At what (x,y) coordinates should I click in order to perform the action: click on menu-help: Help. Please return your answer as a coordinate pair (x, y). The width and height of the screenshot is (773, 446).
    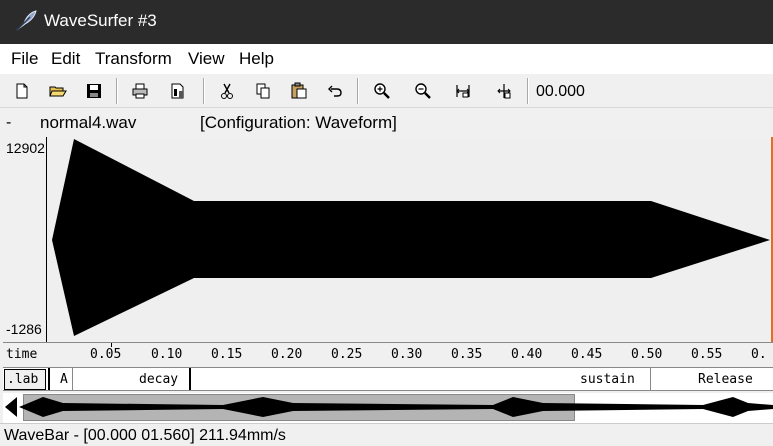
    Looking at the image, I should click on (256, 59).